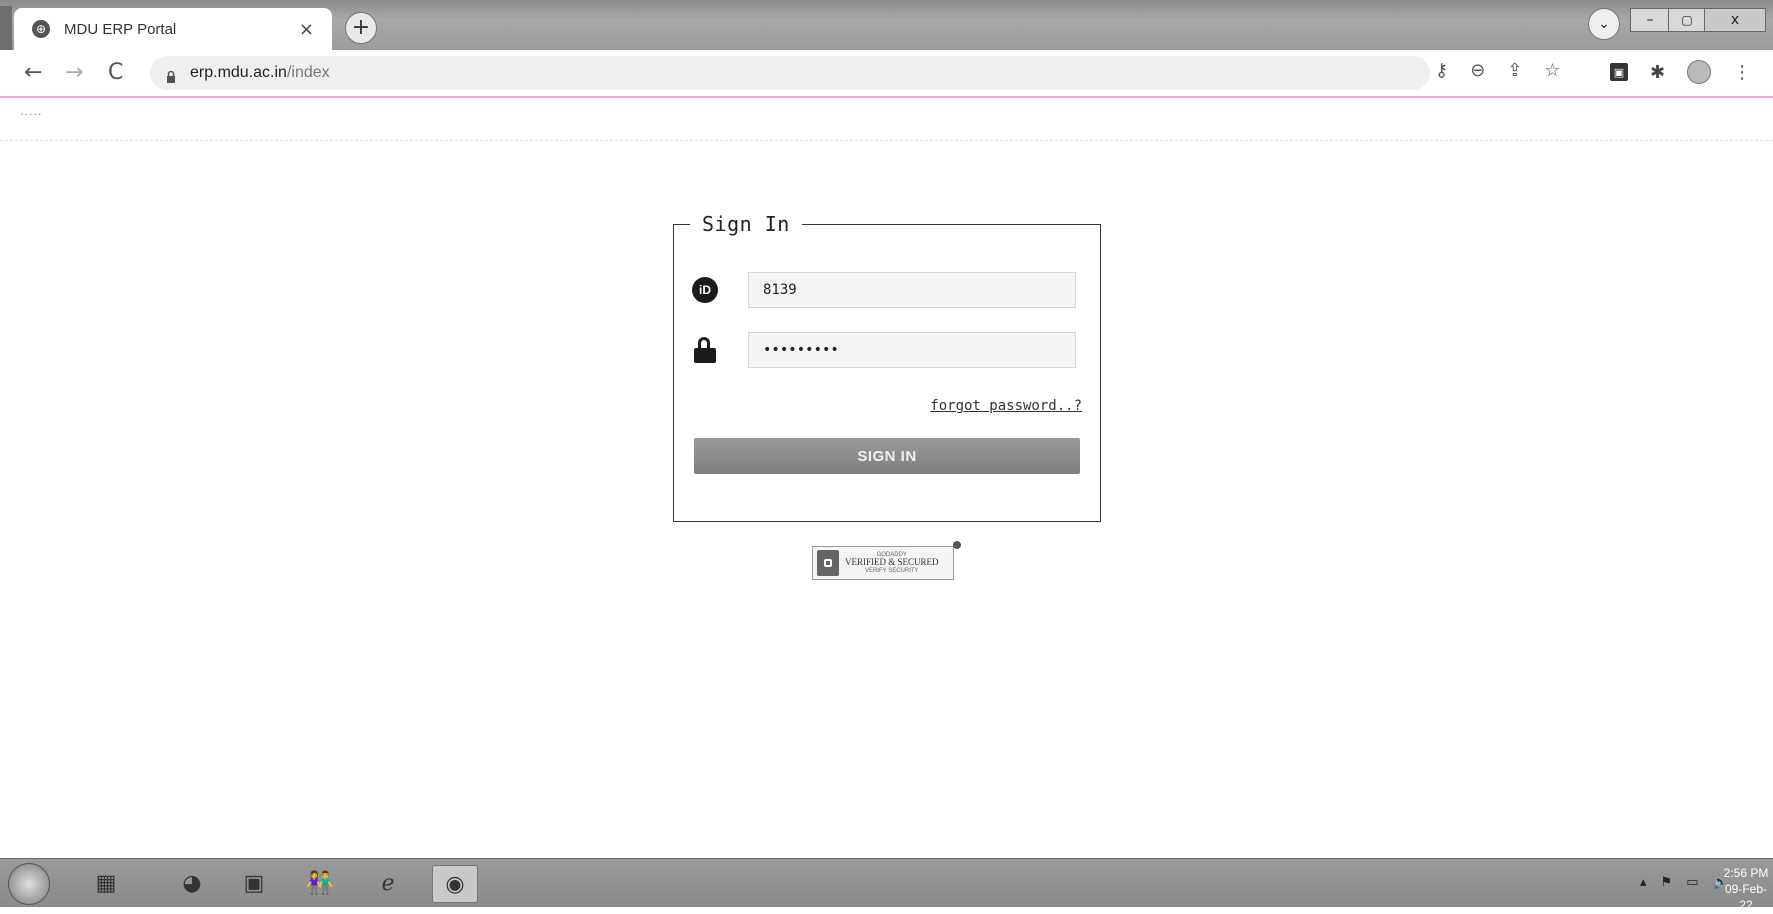 The height and width of the screenshot is (914, 1773). Describe the element at coordinates (746, 224) in the screenshot. I see `sign-in-legend: Sign In` at that location.